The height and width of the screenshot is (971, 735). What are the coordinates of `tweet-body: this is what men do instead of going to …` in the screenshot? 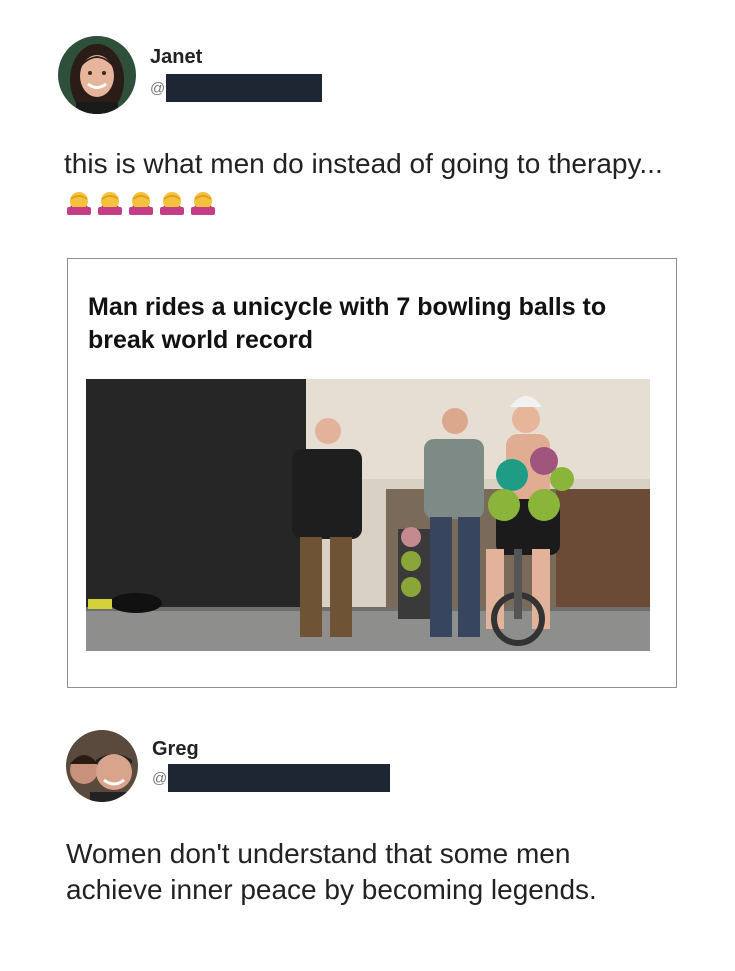 It's located at (363, 163).